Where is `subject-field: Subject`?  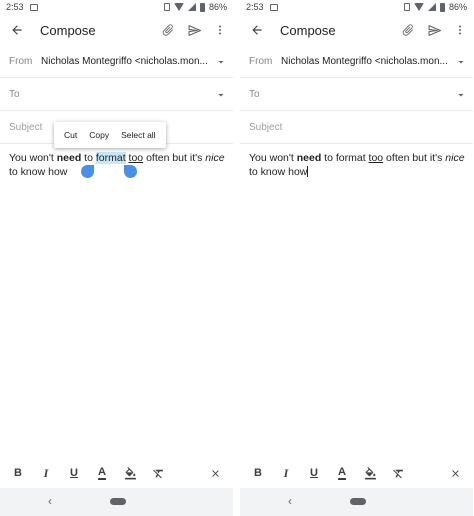 subject-field: Subject is located at coordinates (356, 128).